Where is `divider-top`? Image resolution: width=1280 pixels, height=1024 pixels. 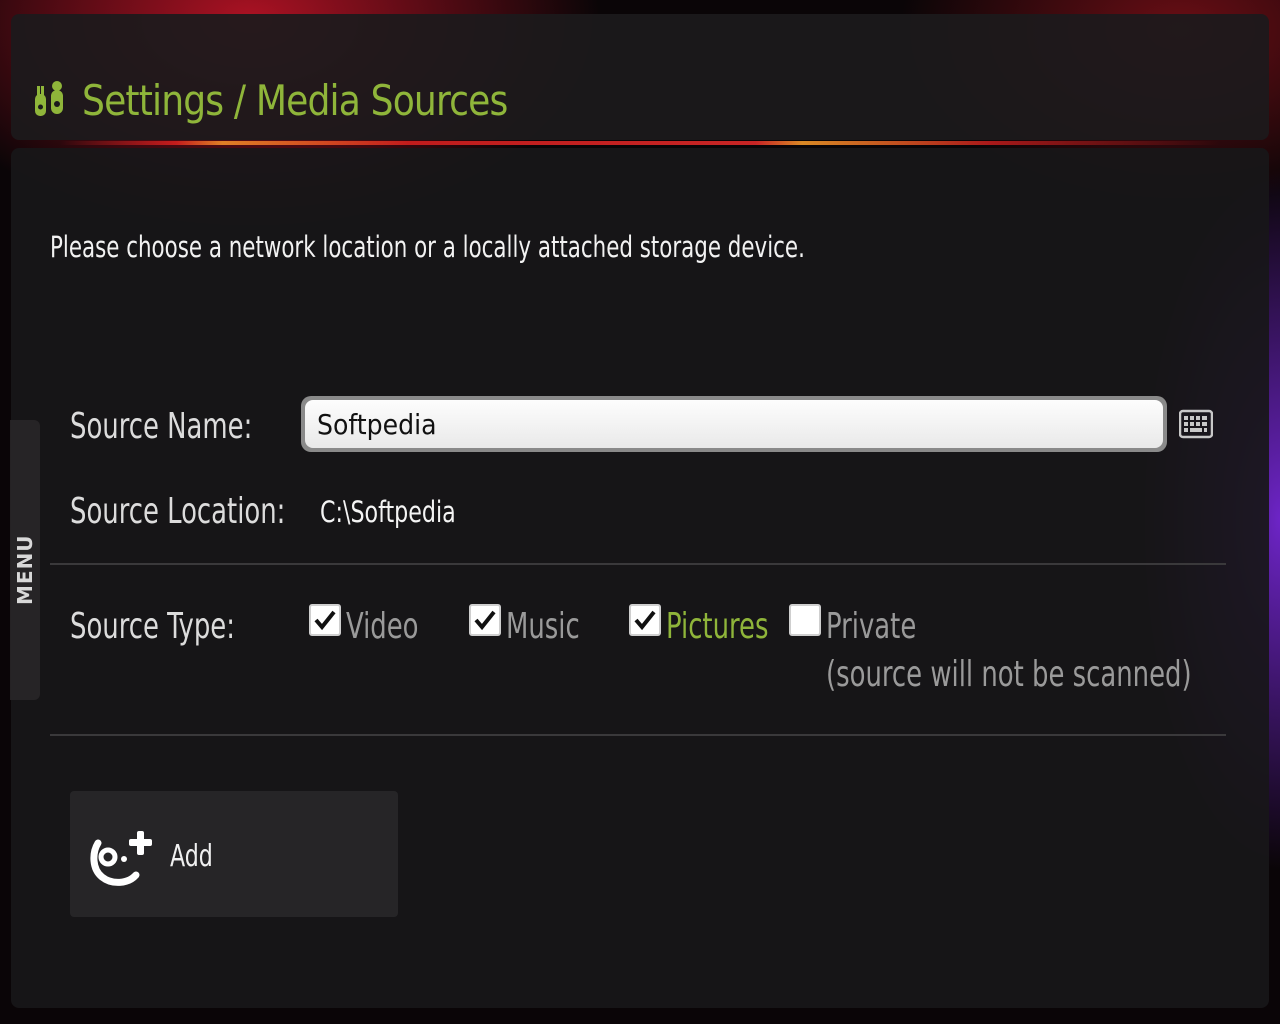
divider-top is located at coordinates (638, 564).